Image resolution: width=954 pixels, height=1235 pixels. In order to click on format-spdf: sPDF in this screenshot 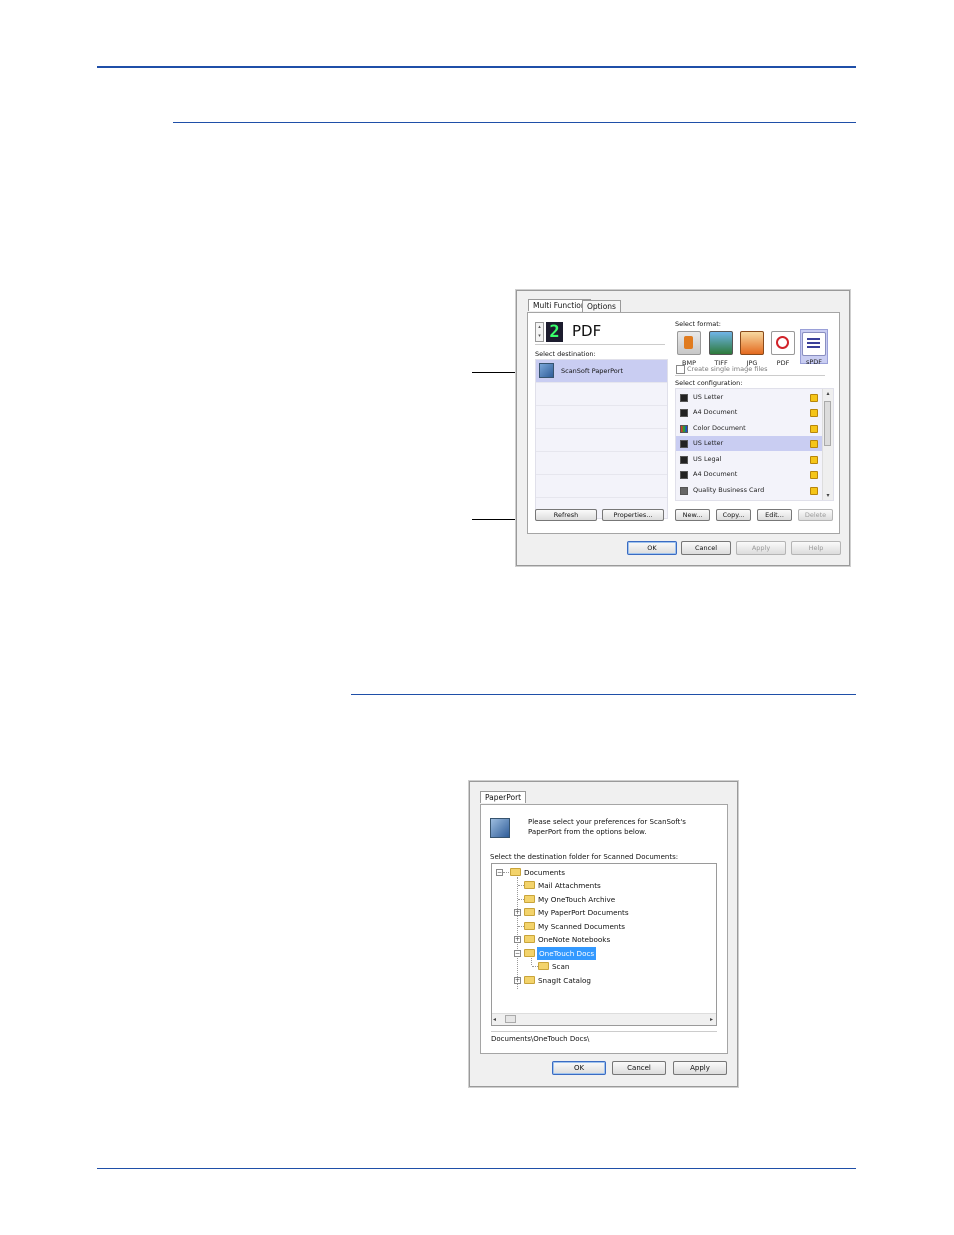, I will do `click(814, 347)`.